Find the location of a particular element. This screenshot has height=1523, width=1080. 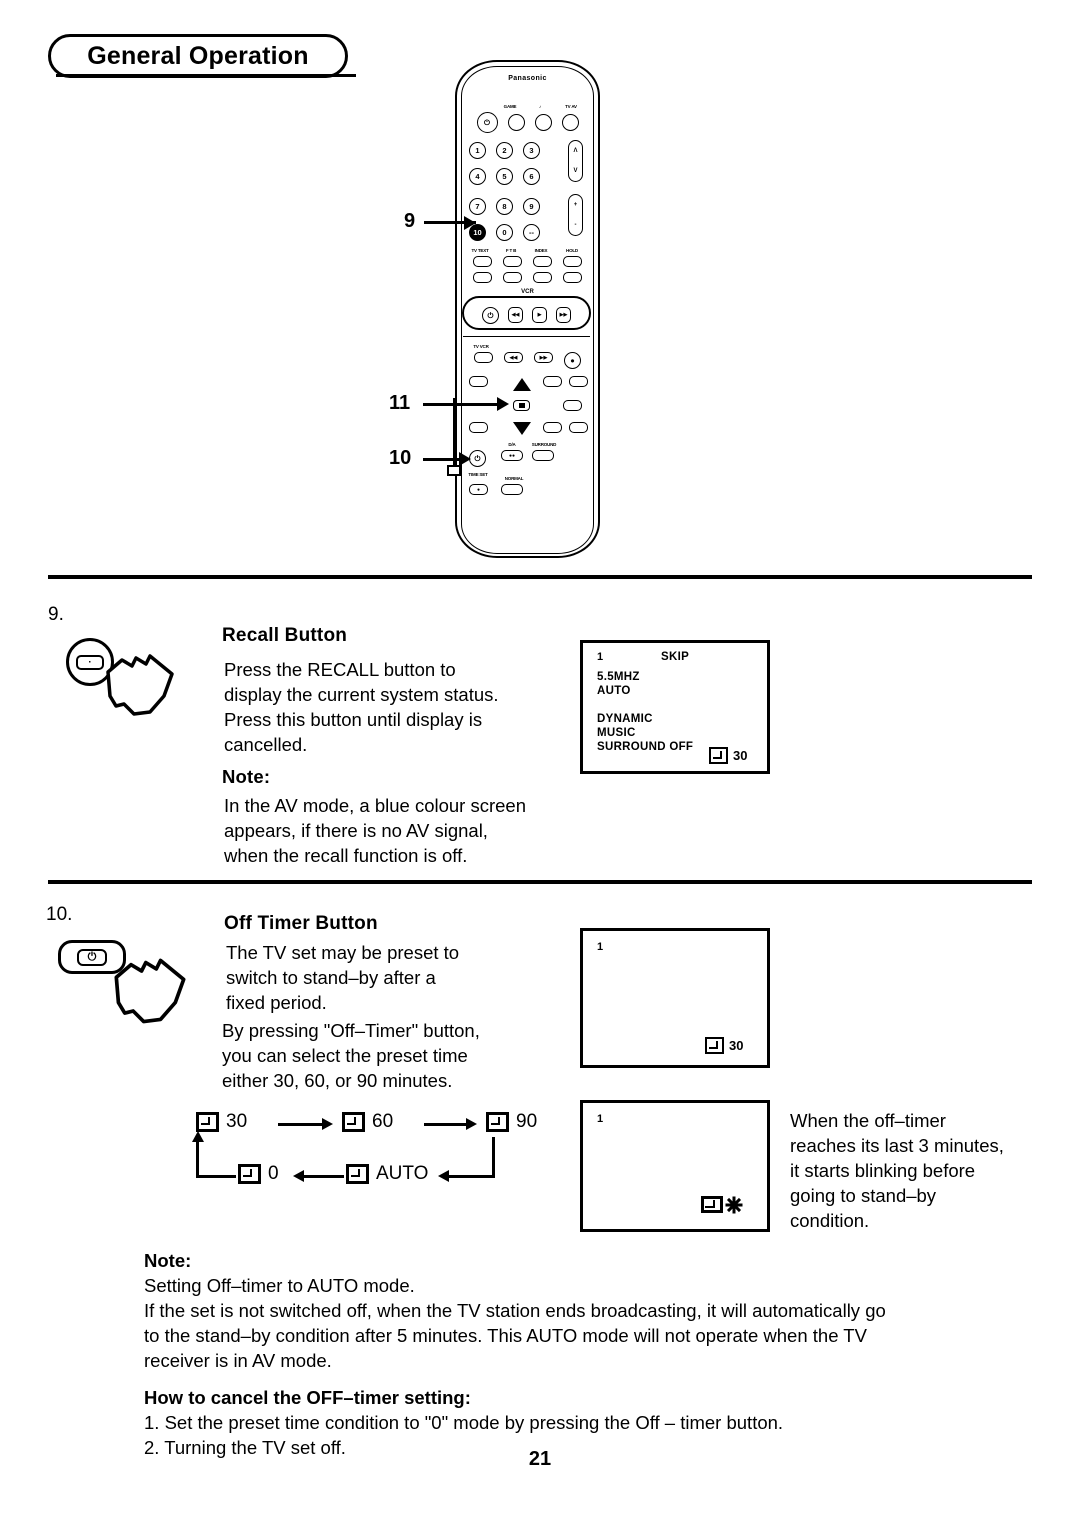

key-7: 7 is located at coordinates (477, 206).